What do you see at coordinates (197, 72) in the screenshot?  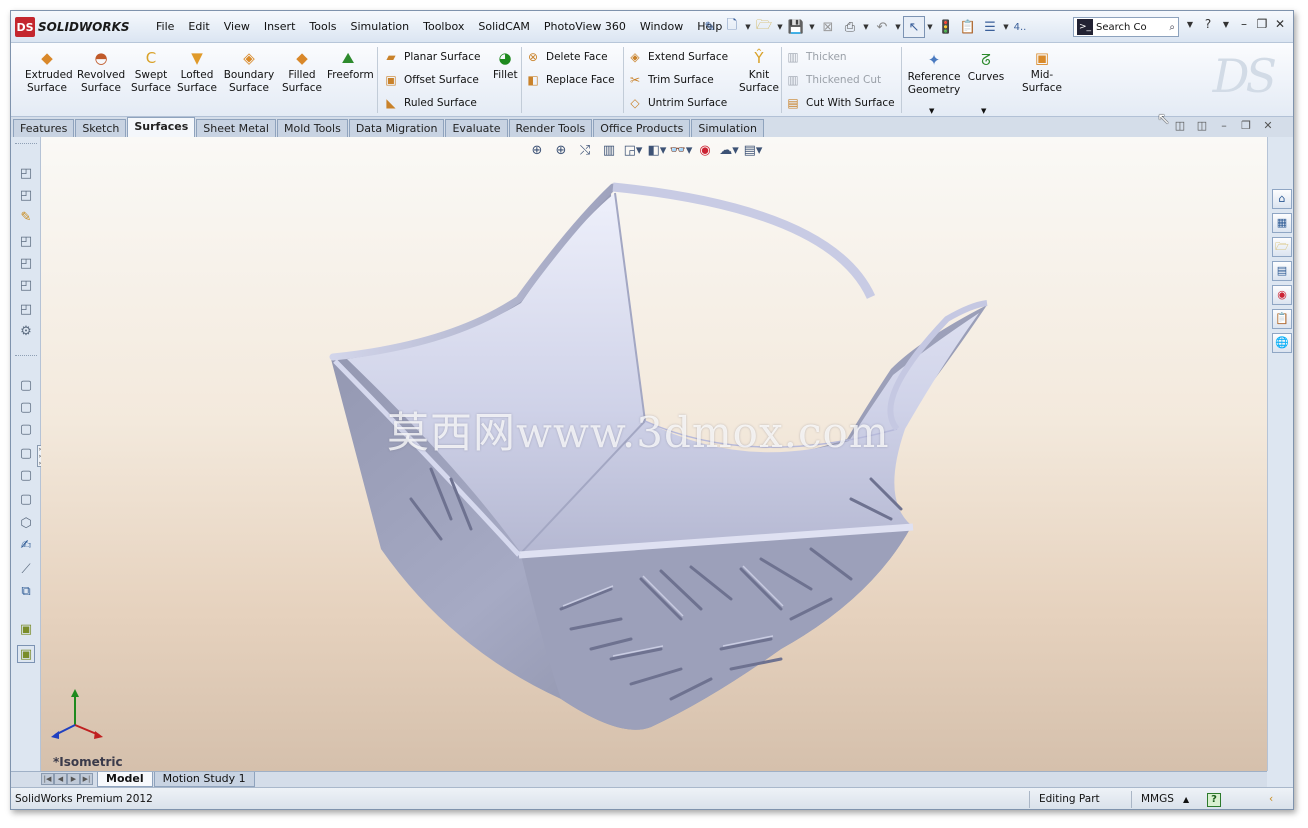 I see `lofted-surface-button: ▼ Lofted Surface` at bounding box center [197, 72].